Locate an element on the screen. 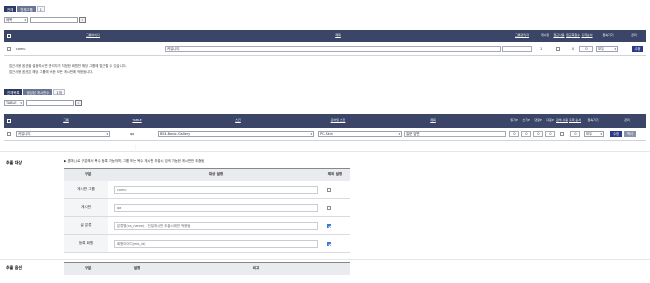  board-copy-button: 복사 is located at coordinates (630, 134).